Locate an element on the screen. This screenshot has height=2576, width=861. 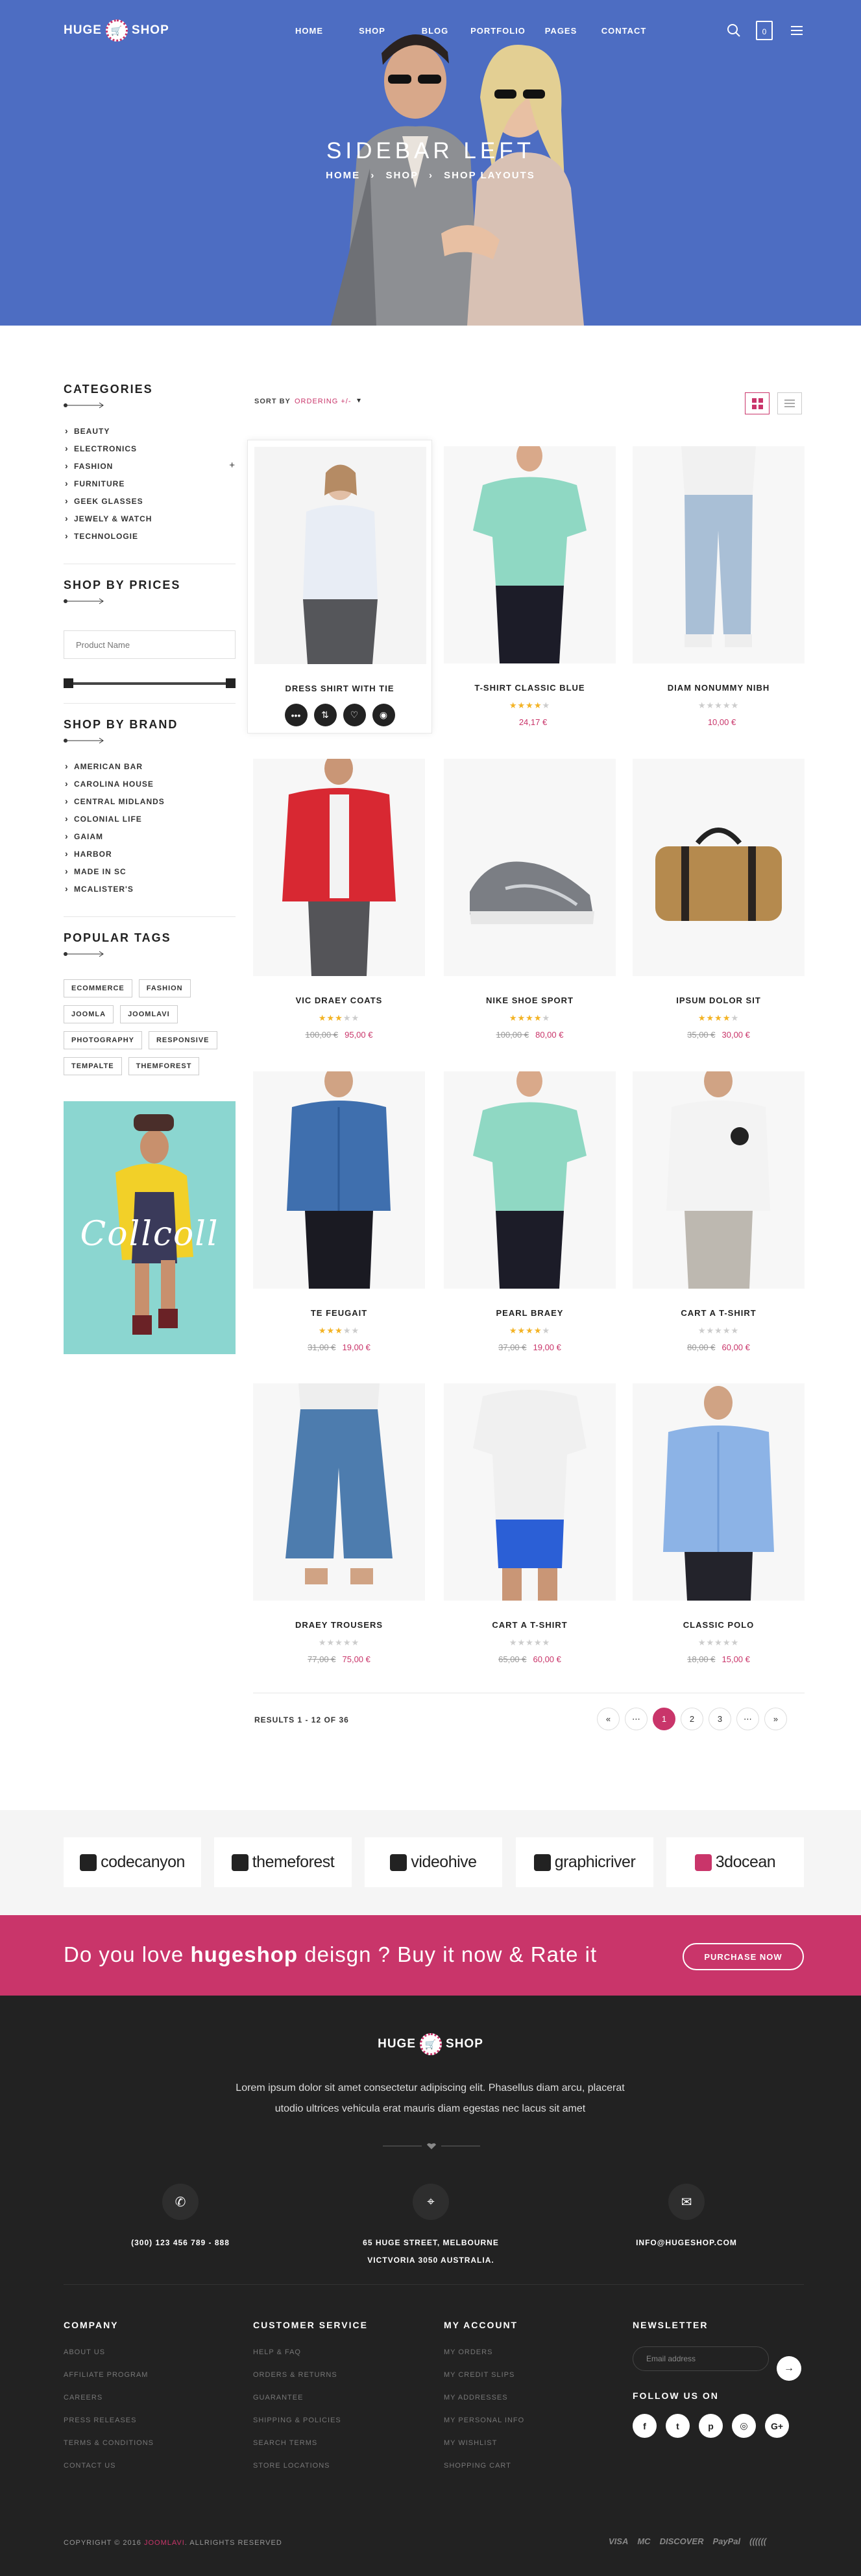
heart-icon: ♡ is located at coordinates (354, 715).